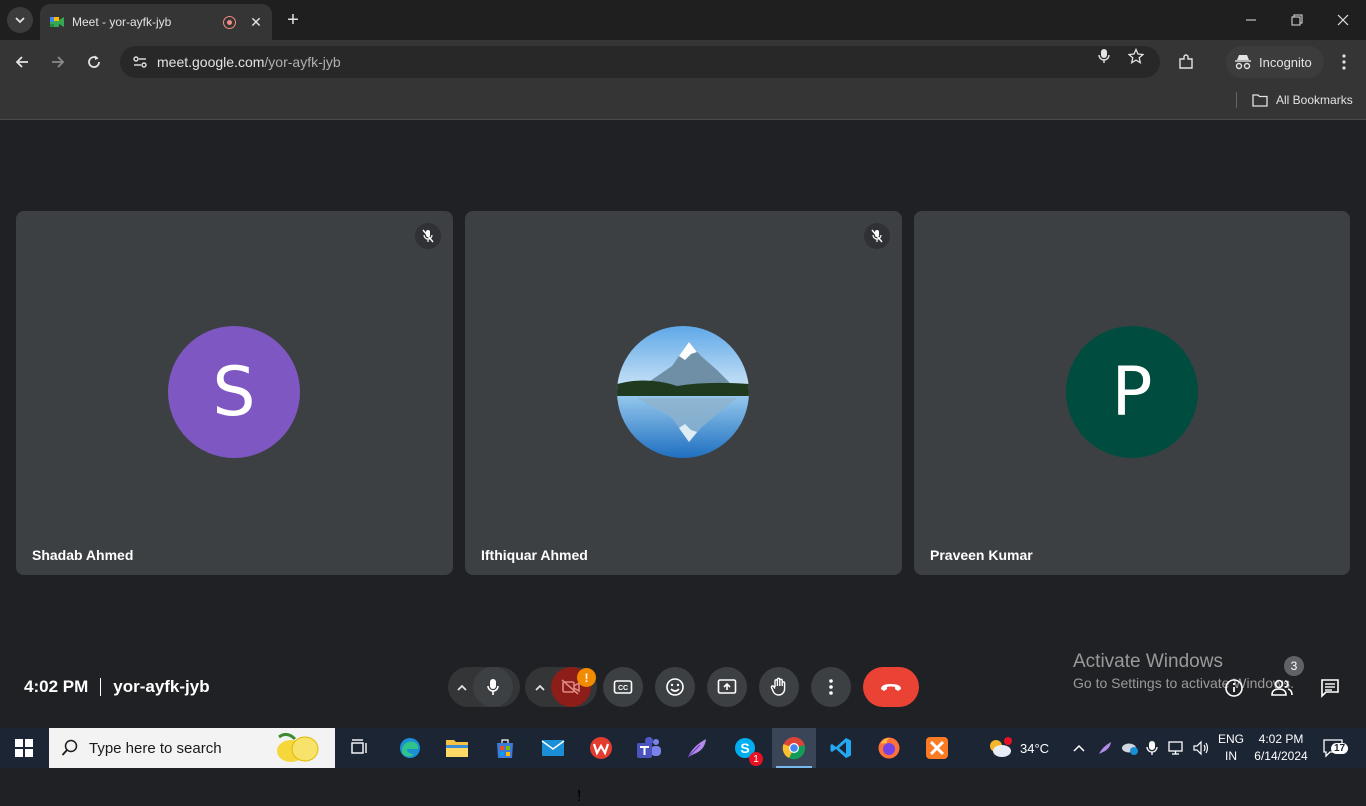 The width and height of the screenshot is (1366, 806). Describe the element at coordinates (1001, 747) in the screenshot. I see `weather-partly-cloudy-icon` at that location.